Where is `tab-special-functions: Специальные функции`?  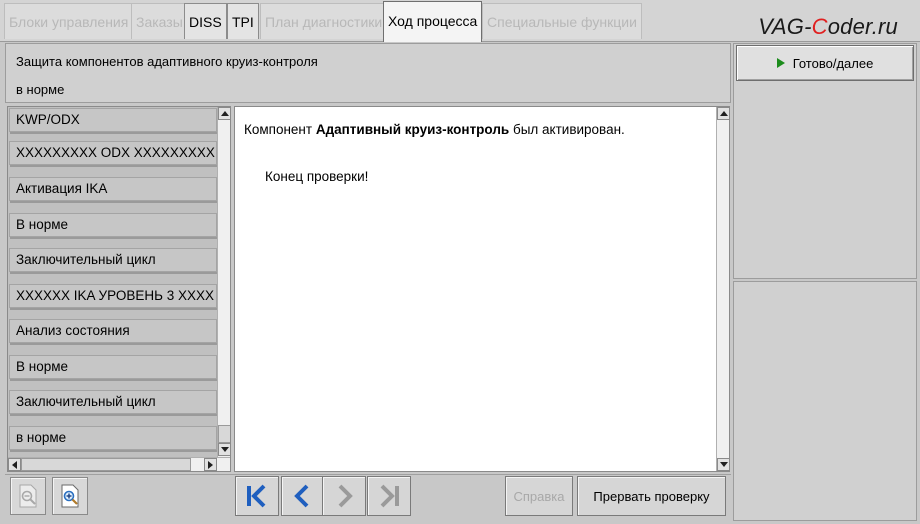 tab-special-functions: Специальные функции is located at coordinates (562, 21).